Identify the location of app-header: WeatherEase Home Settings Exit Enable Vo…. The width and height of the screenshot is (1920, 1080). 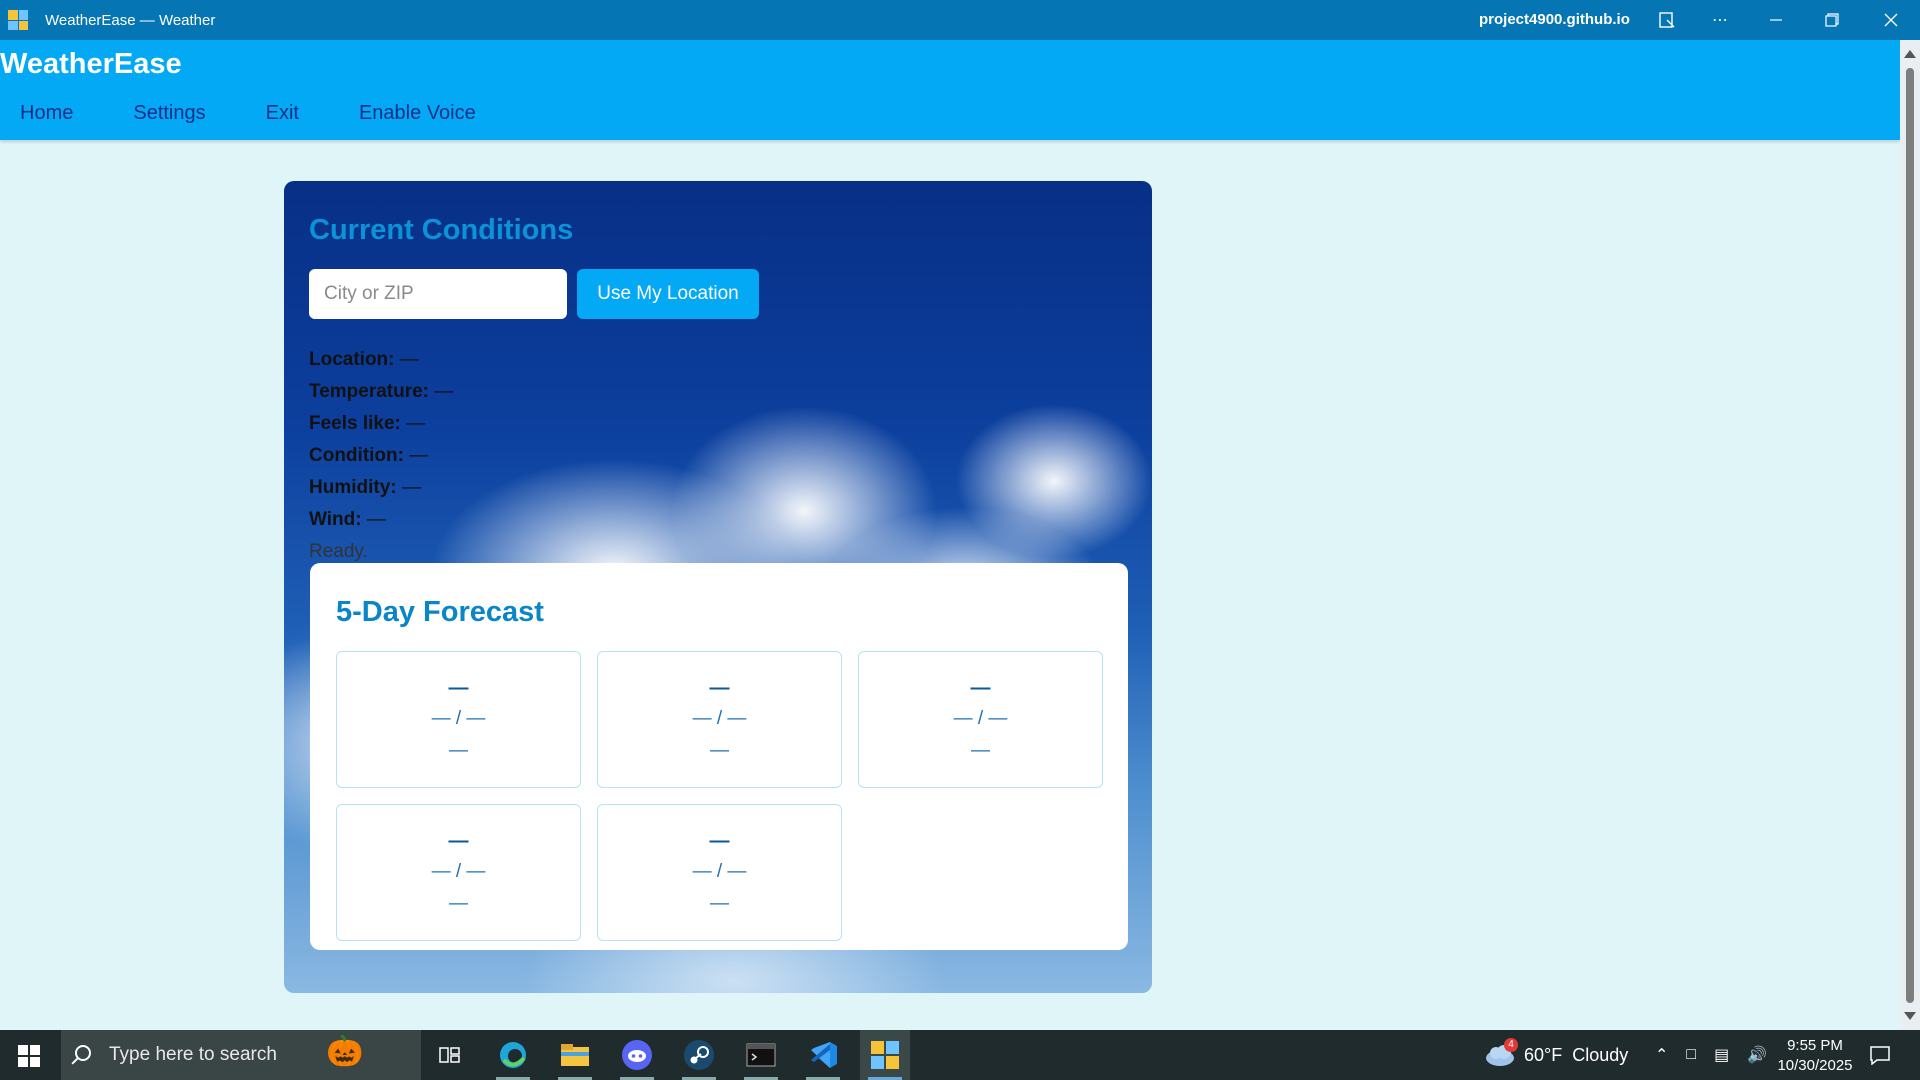
(950, 90).